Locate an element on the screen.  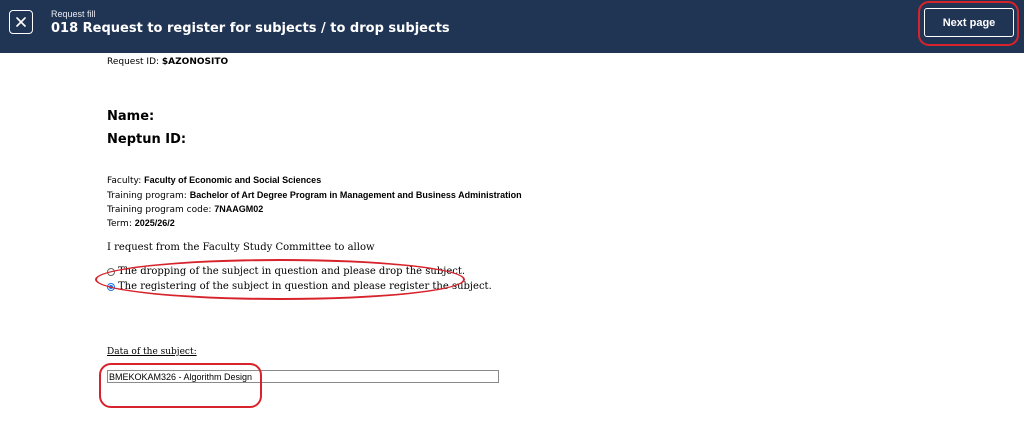
subject-section-label: Data of the subject: is located at coordinates (152, 352).